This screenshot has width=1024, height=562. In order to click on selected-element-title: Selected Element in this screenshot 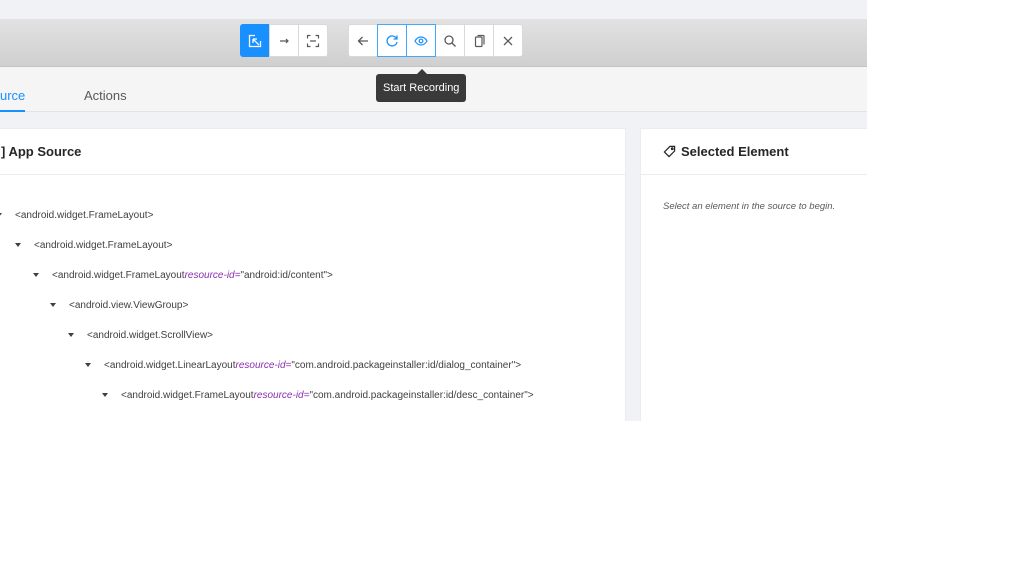, I will do `click(735, 151)`.